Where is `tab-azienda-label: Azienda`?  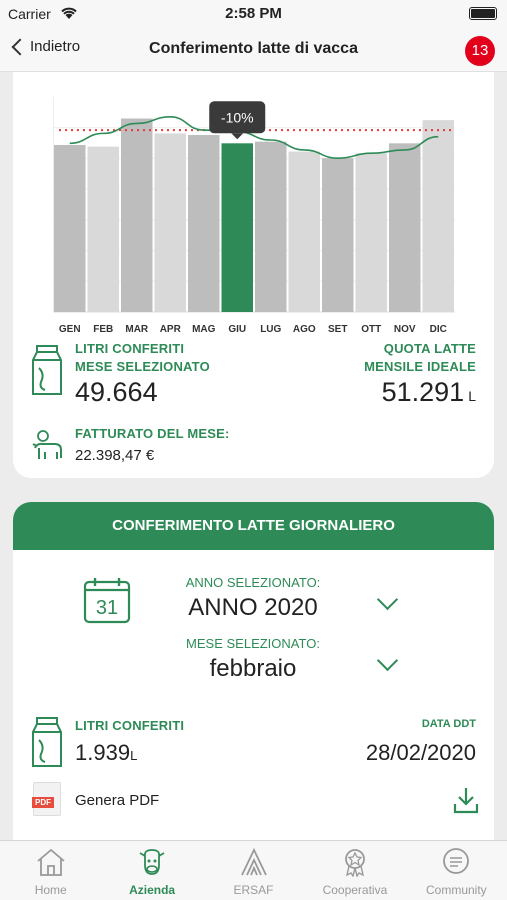 tab-azienda-label: Azienda is located at coordinates (152, 890).